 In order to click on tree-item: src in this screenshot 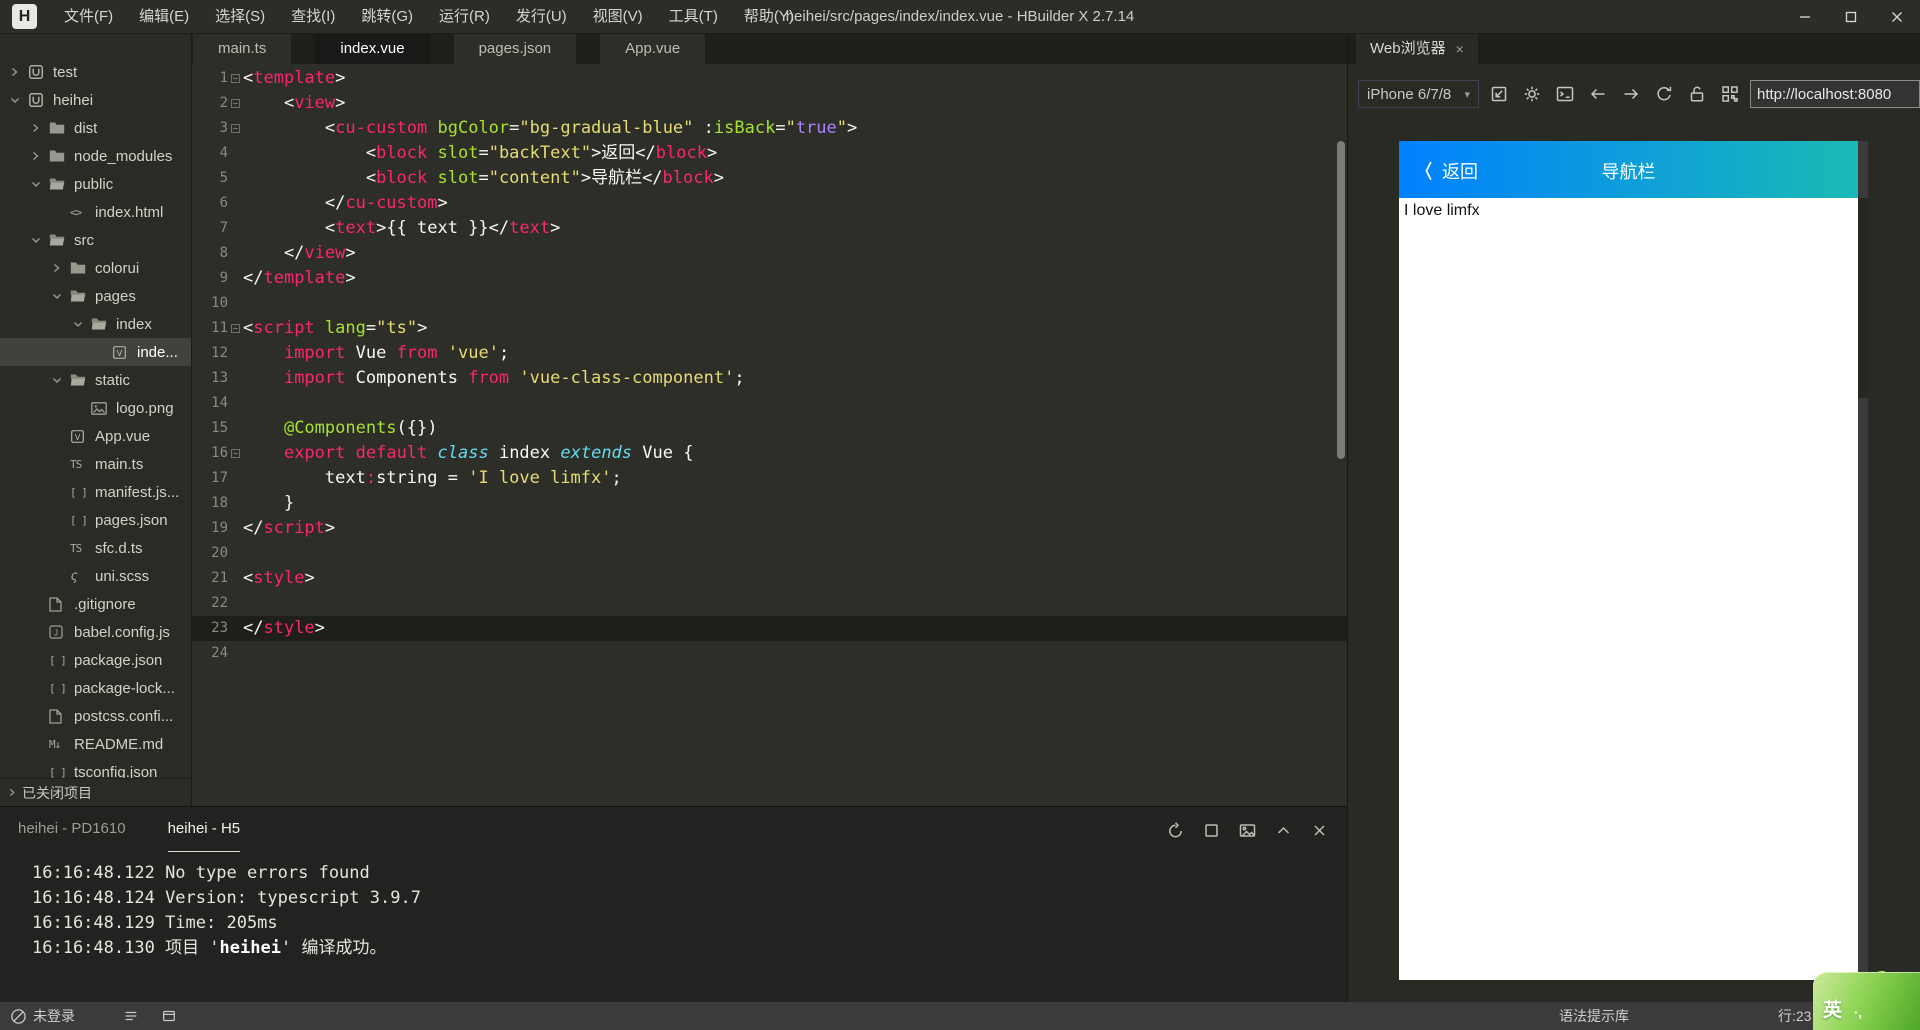, I will do `click(95, 240)`.